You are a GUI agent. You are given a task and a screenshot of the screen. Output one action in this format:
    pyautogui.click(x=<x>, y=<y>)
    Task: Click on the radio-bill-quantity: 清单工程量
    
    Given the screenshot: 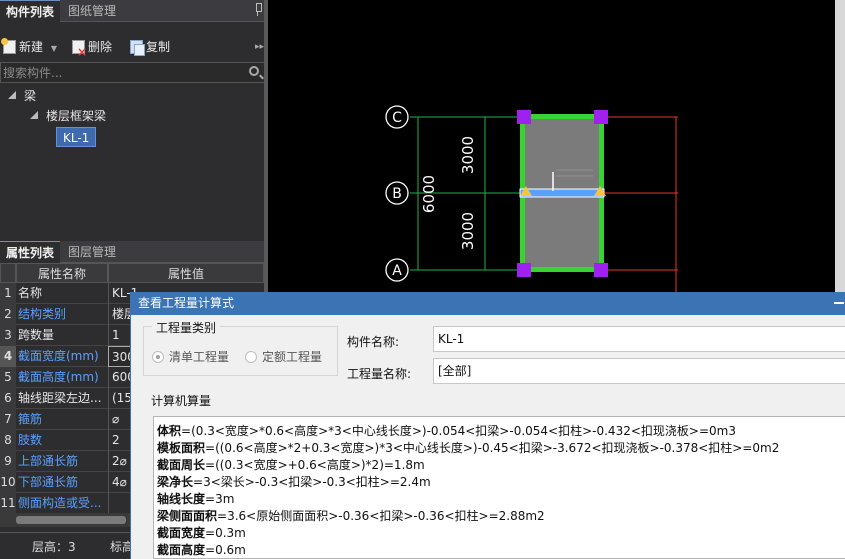 What is the action you would take?
    pyautogui.click(x=190, y=356)
    